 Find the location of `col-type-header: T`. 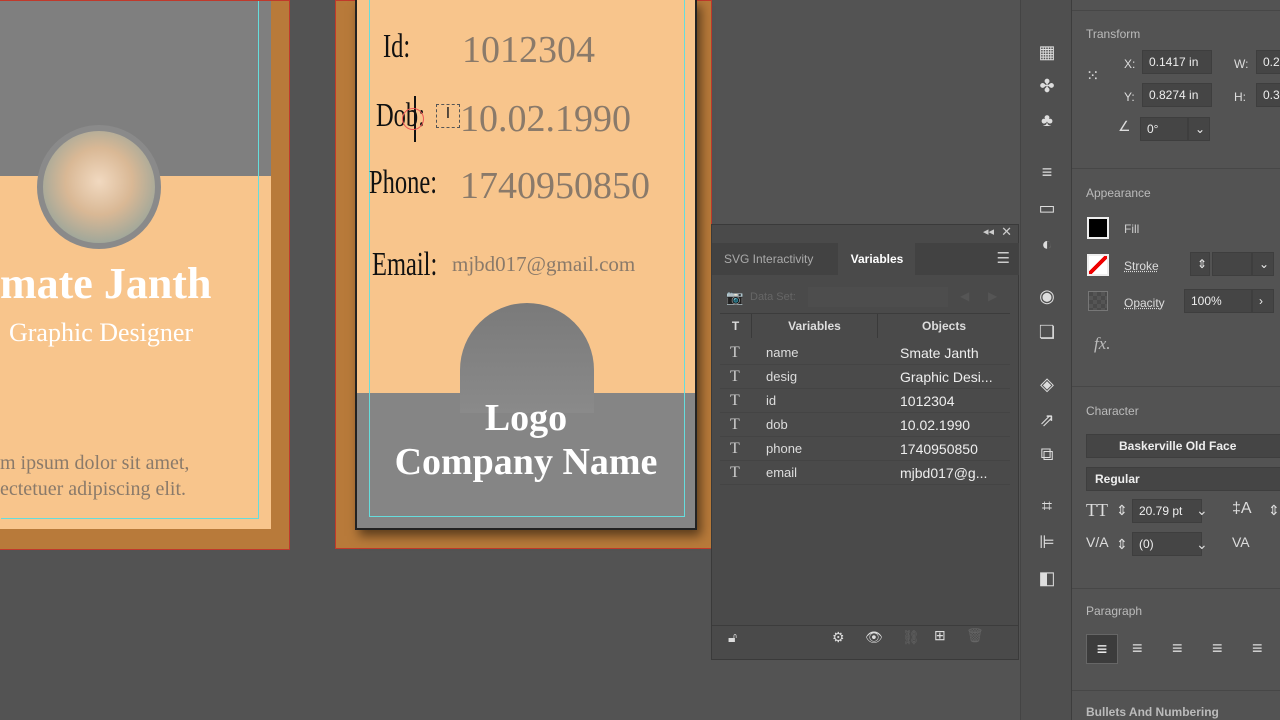

col-type-header: T is located at coordinates (736, 326).